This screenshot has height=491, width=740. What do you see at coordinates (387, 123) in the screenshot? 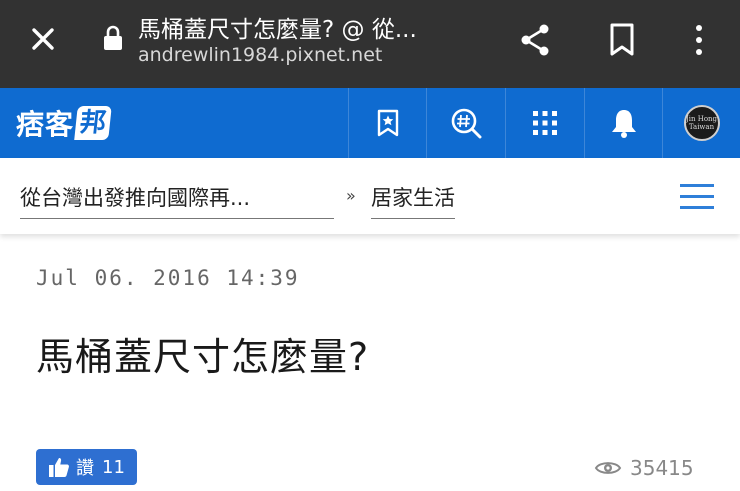
I see `bookmark-star-icon` at bounding box center [387, 123].